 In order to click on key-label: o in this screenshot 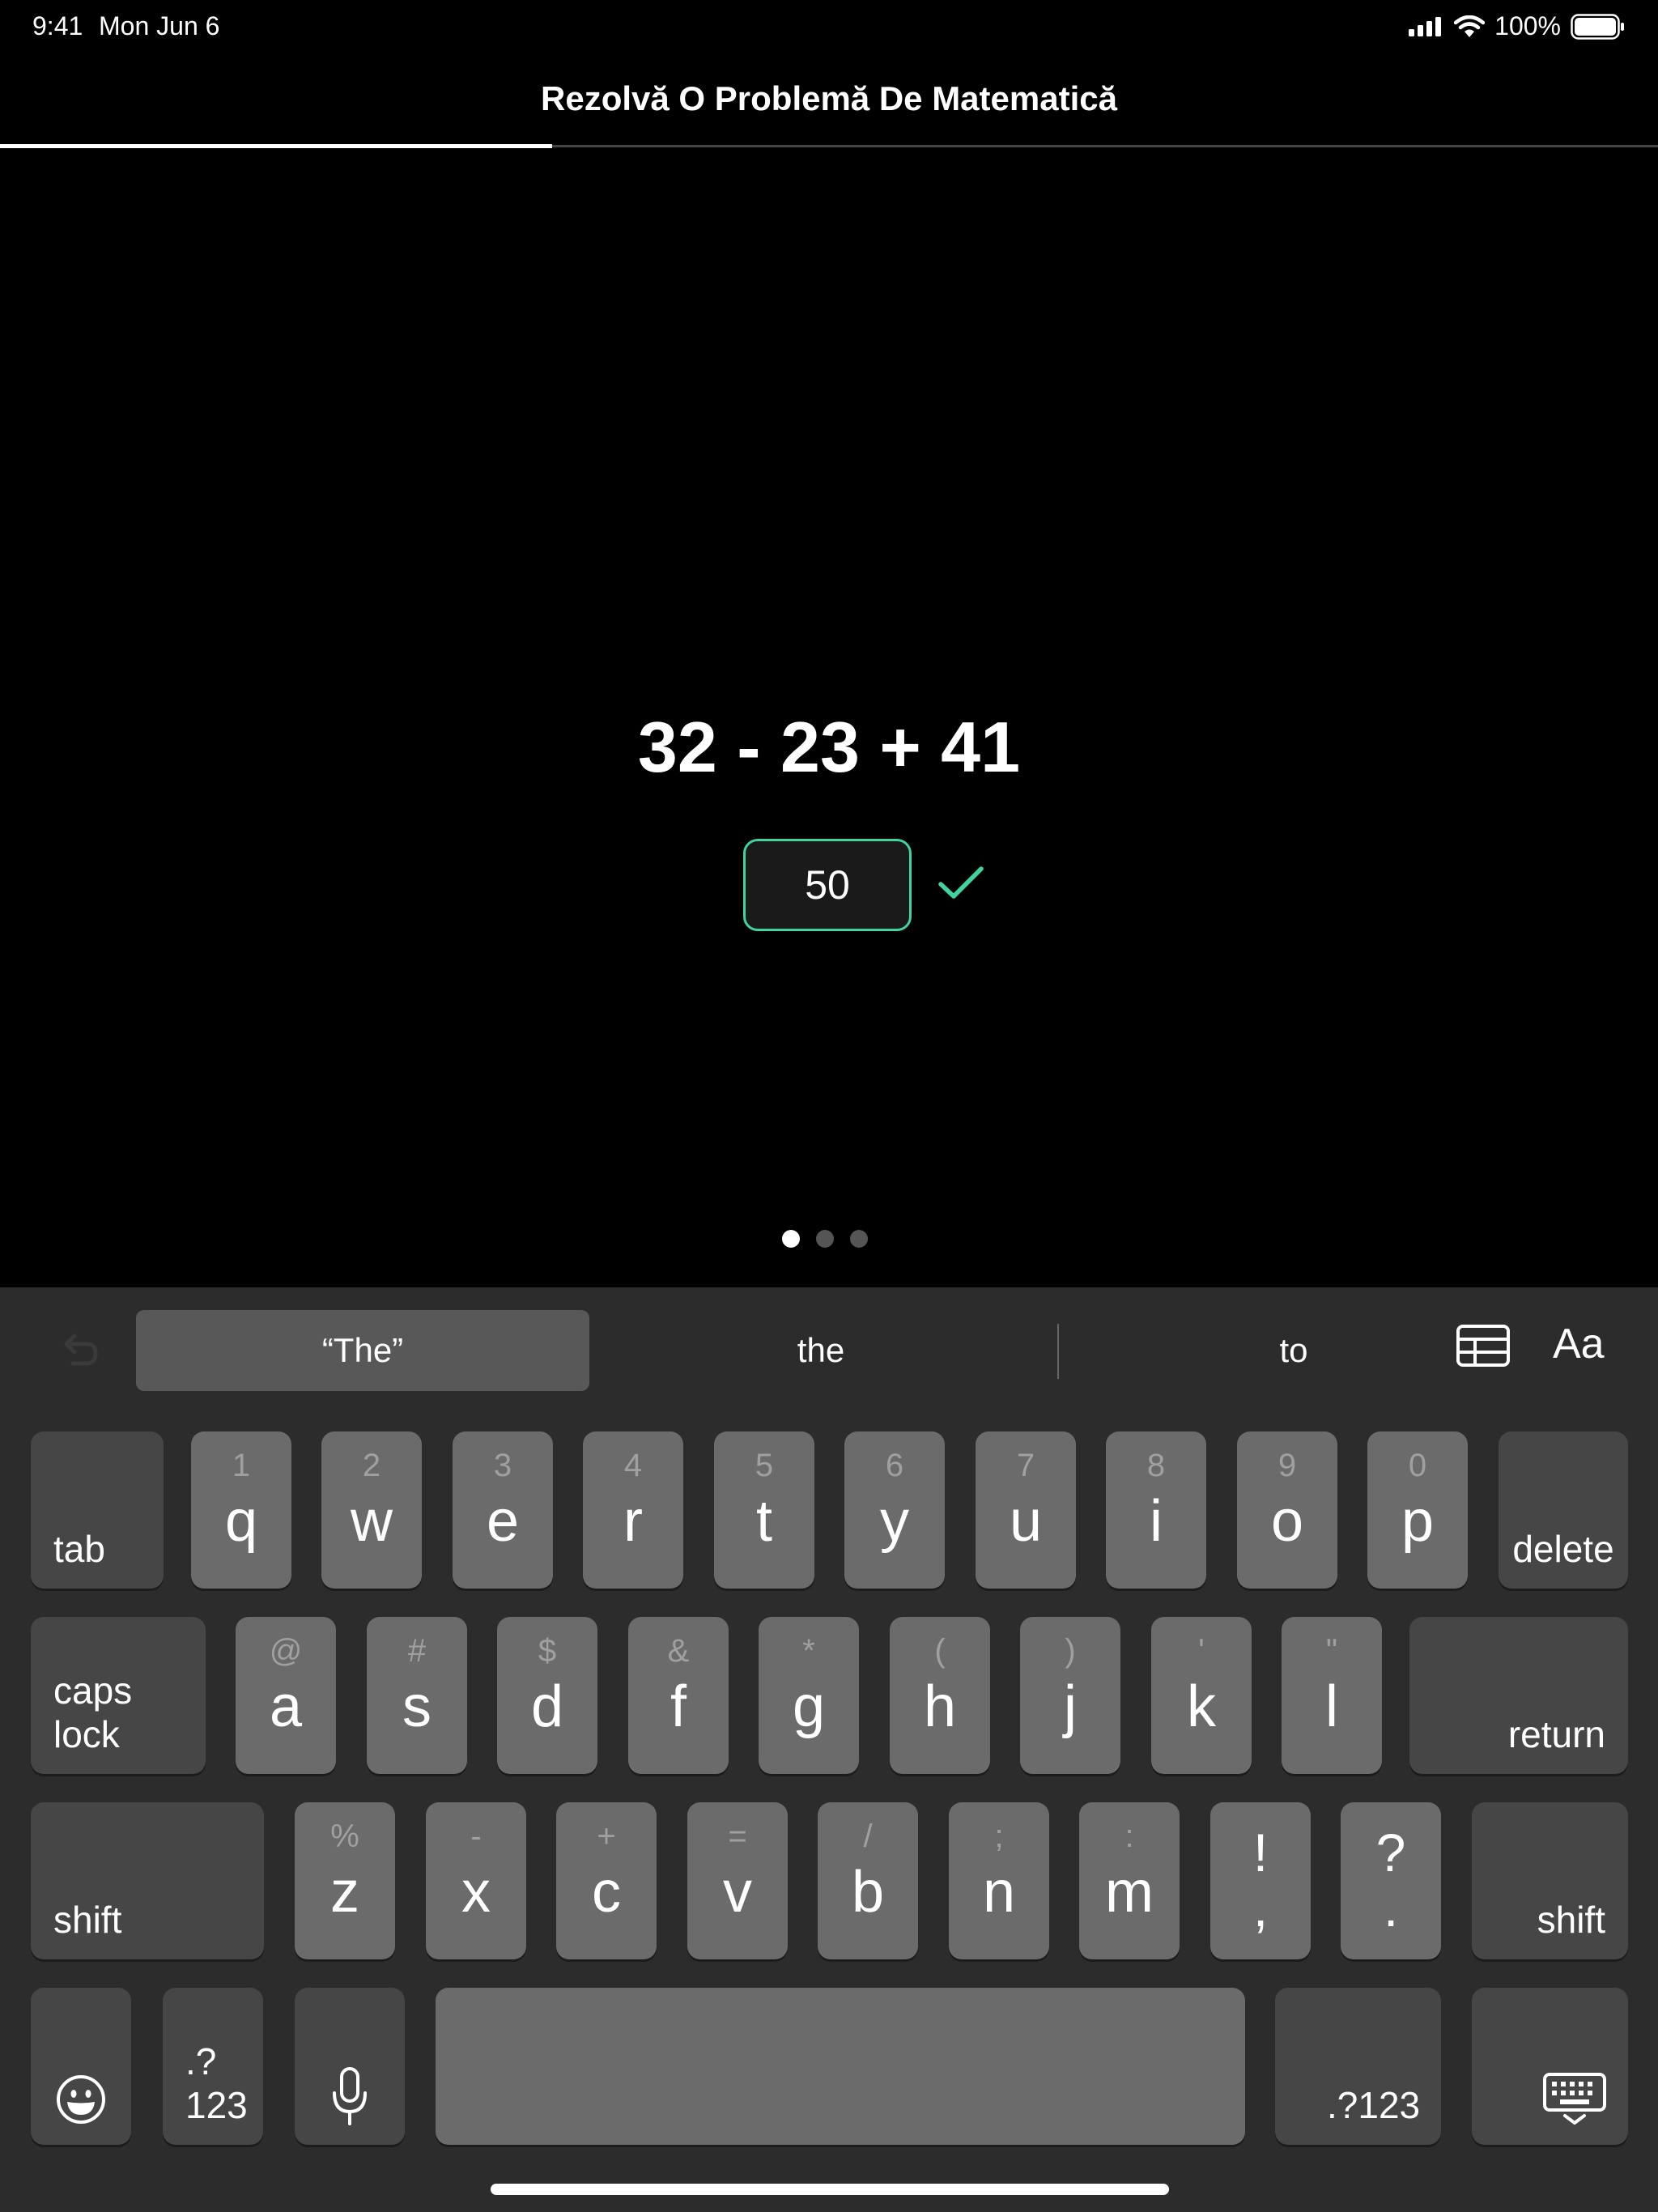, I will do `click(1287, 1522)`.